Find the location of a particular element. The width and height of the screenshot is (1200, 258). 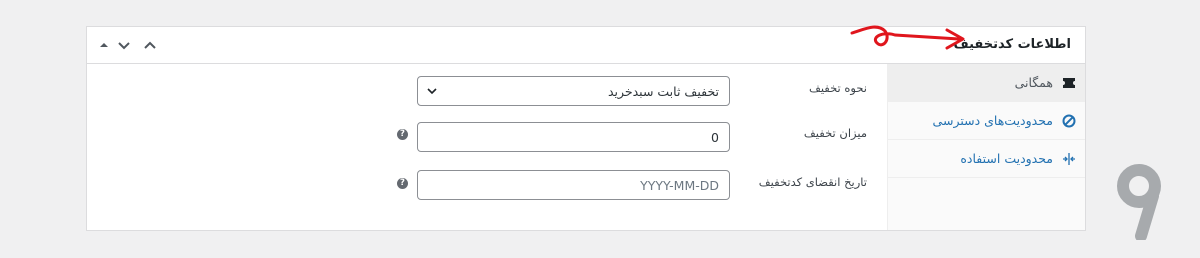

tab-usage-limits-label: محدودیت استفاده is located at coordinates (1006, 158).